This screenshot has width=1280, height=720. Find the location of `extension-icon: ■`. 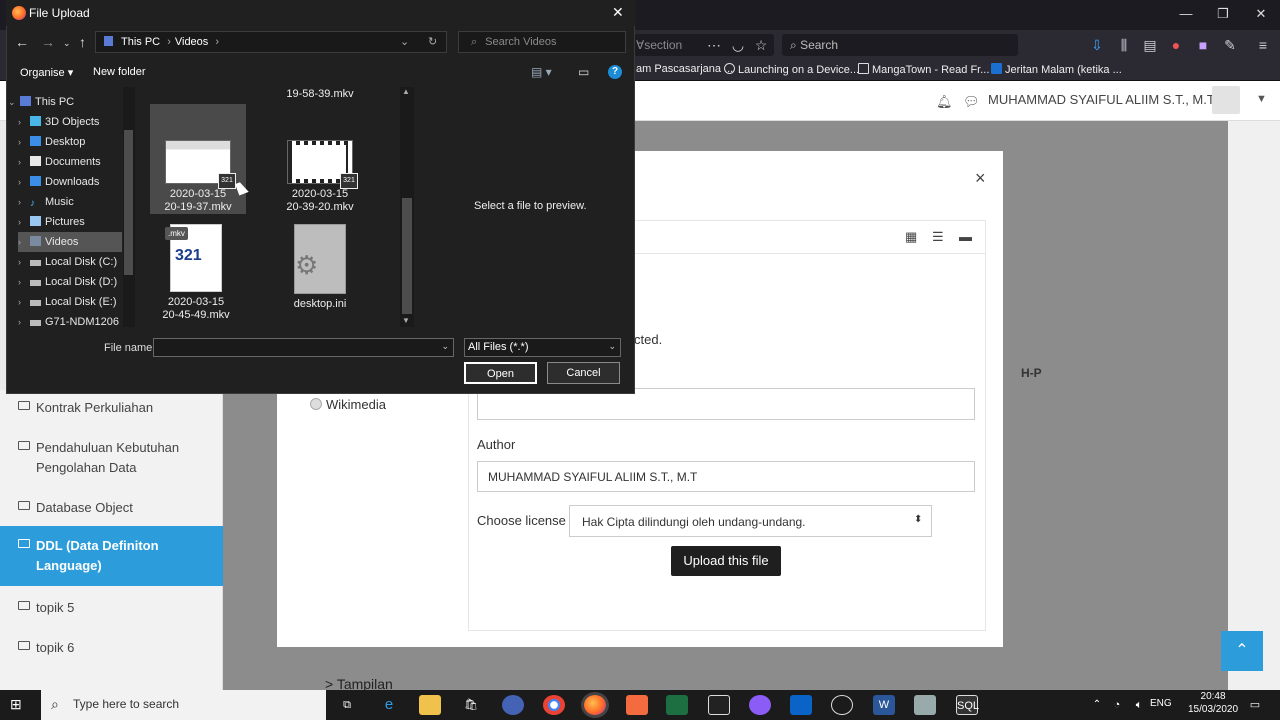

extension-icon: ■ is located at coordinates (1203, 45).